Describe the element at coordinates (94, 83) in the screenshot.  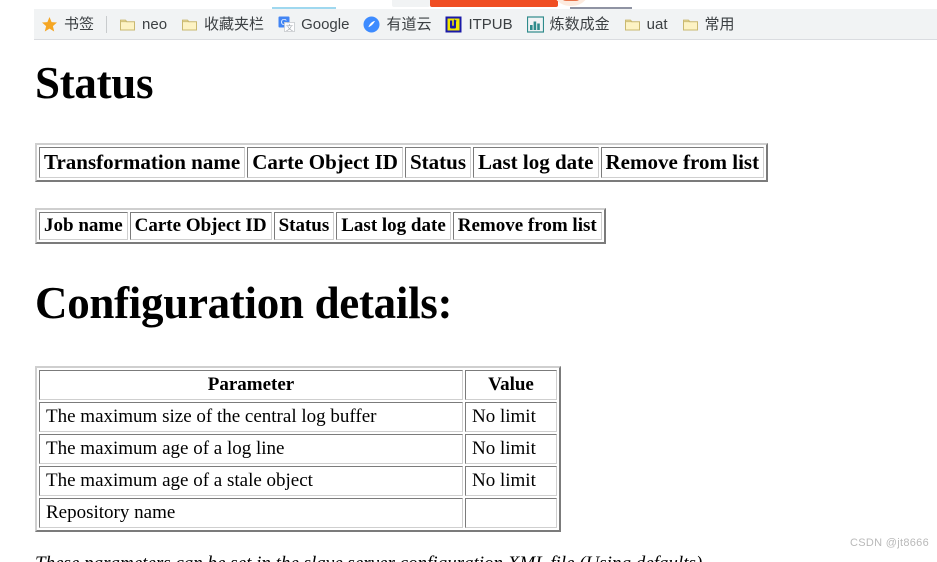
I see `status-heading: Status` at that location.